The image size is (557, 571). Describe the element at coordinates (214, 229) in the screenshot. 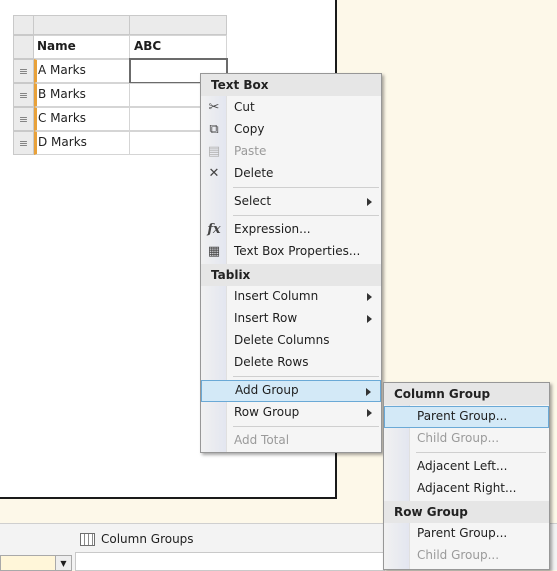

I see `fx-icon: fx` at that location.